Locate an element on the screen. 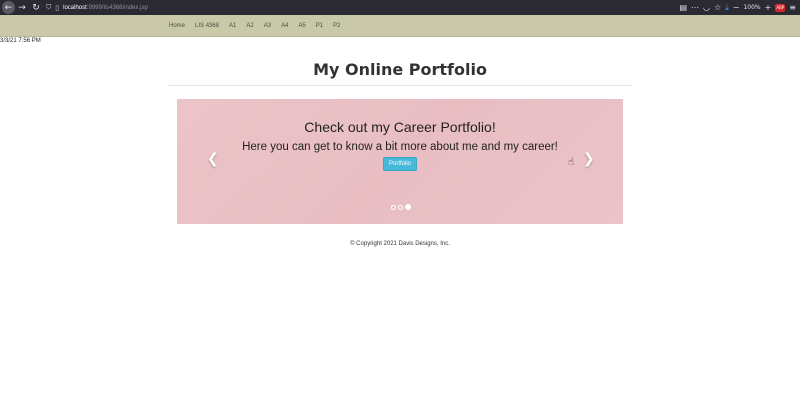 This screenshot has height=405, width=800. nav-links: Home LIS 4368 A1 A2 A3 A4 A5 P1 P2 is located at coordinates (254, 26).